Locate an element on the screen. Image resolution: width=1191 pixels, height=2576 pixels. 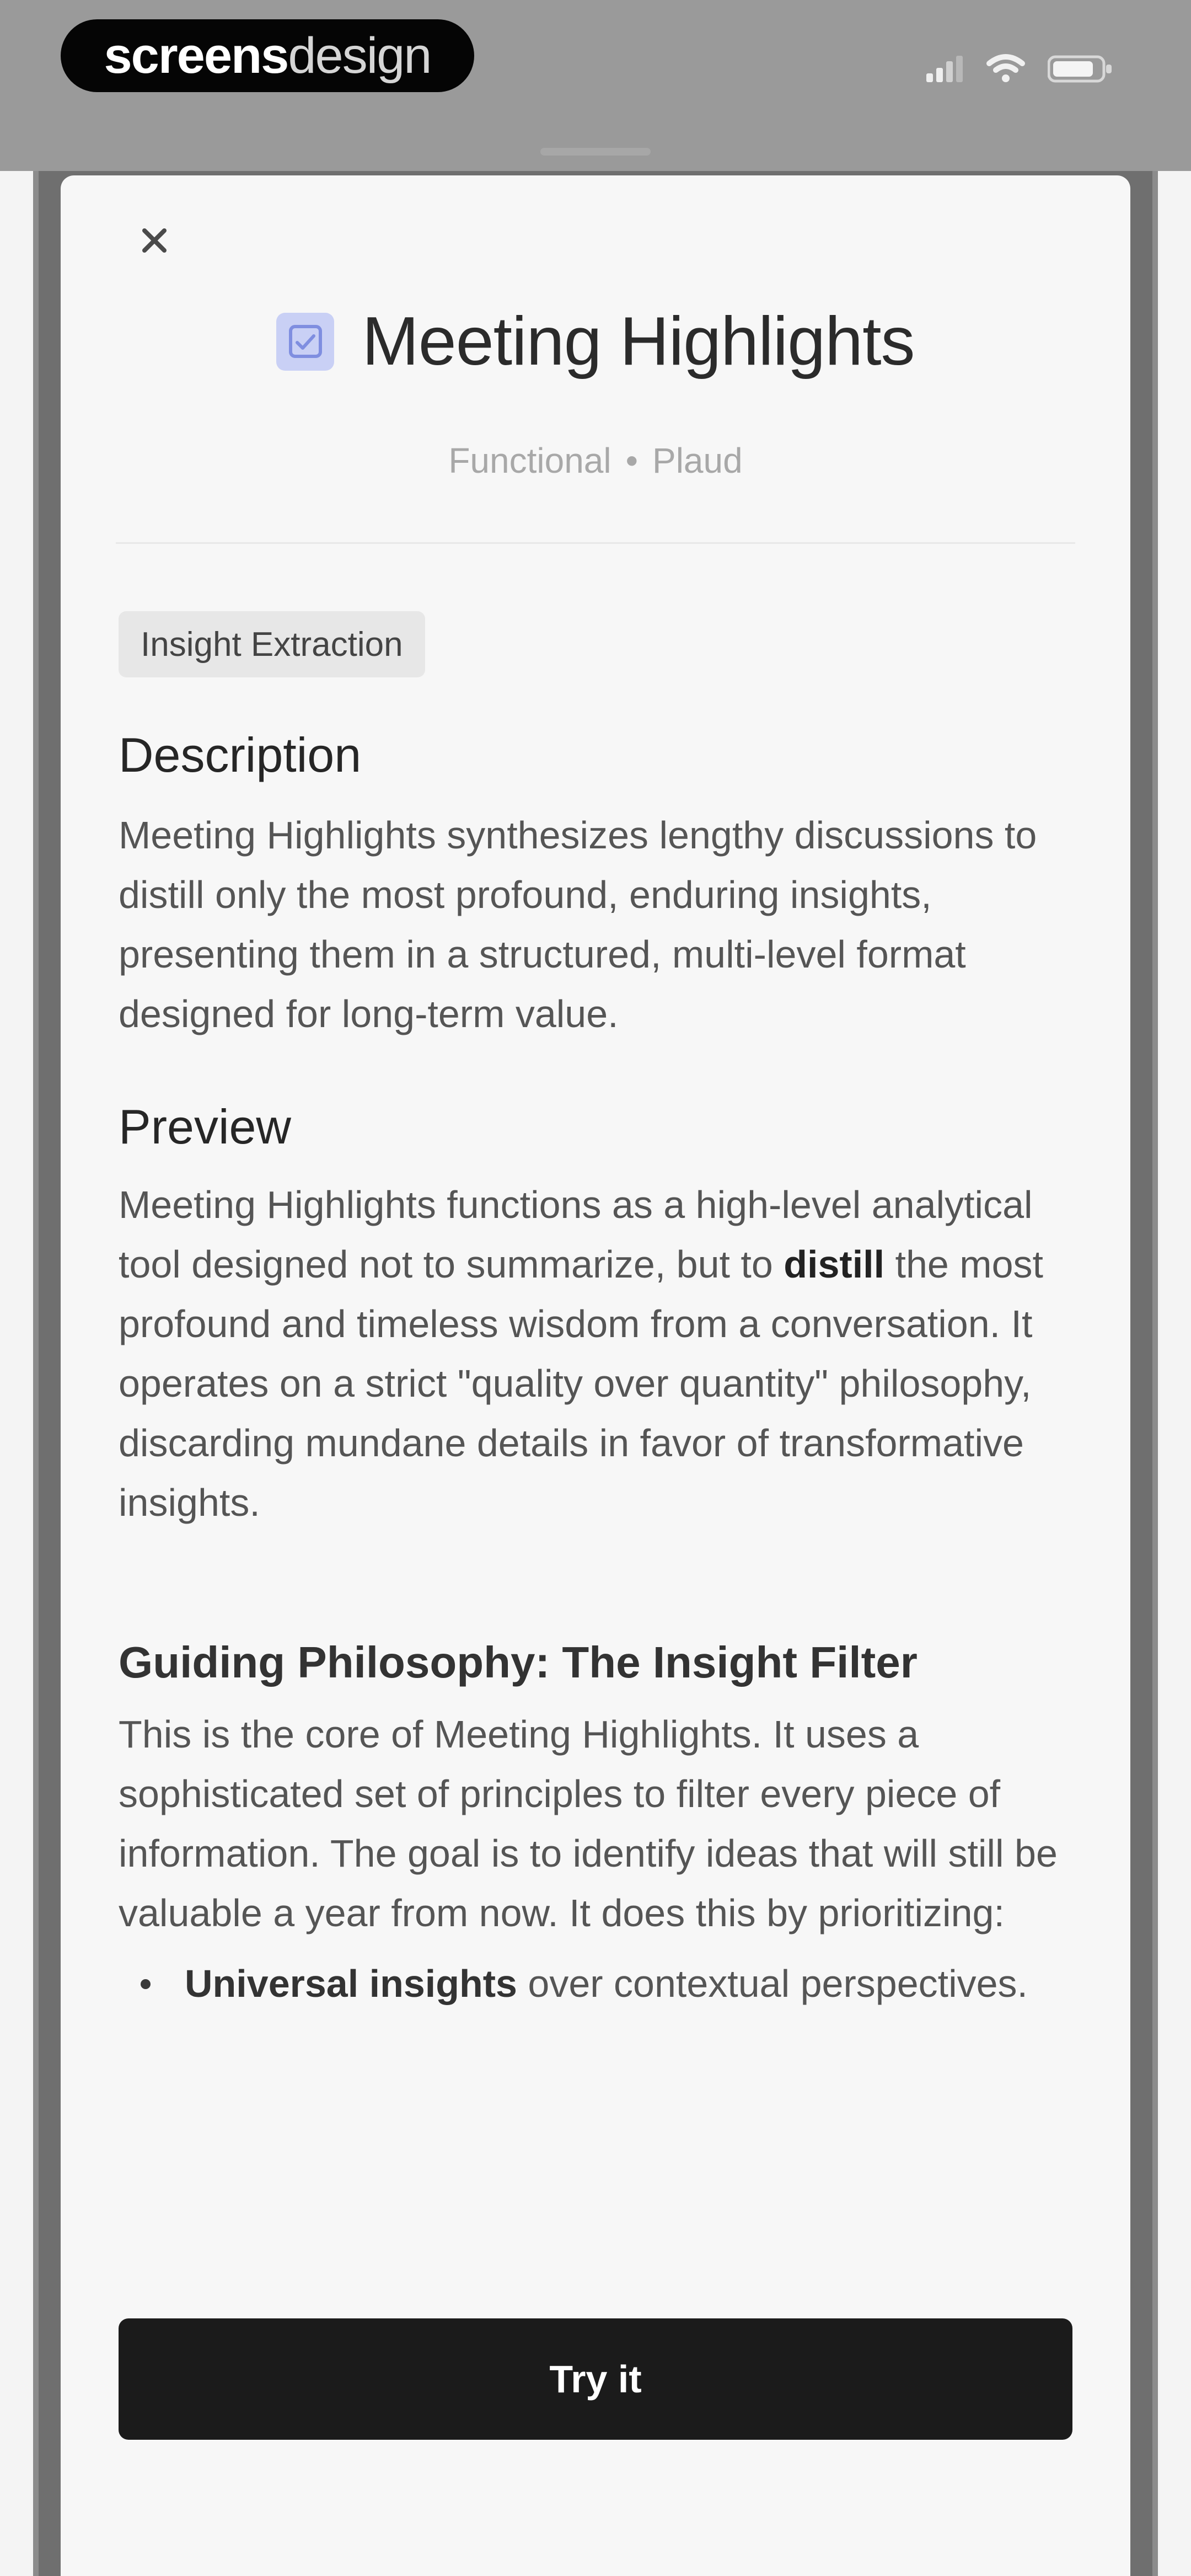
close-button is located at coordinates (154, 240).